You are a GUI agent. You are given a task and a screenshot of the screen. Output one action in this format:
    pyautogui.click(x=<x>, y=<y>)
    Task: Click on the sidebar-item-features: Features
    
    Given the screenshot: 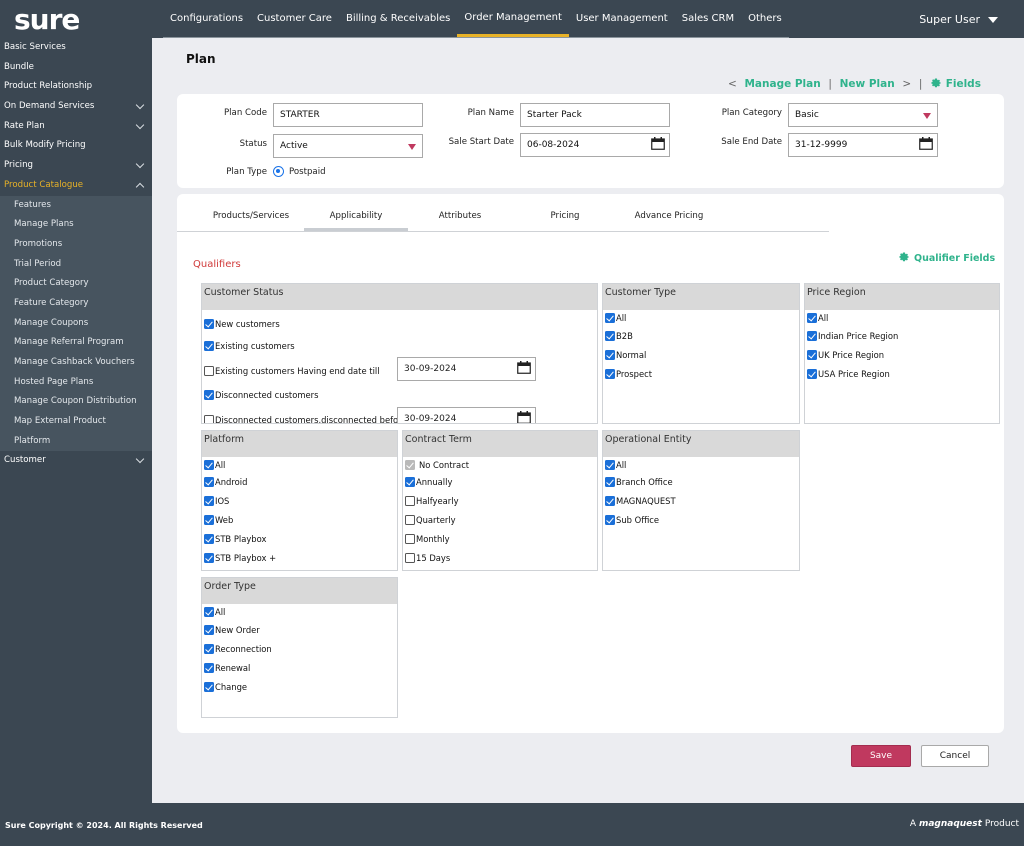 What is the action you would take?
    pyautogui.click(x=76, y=206)
    